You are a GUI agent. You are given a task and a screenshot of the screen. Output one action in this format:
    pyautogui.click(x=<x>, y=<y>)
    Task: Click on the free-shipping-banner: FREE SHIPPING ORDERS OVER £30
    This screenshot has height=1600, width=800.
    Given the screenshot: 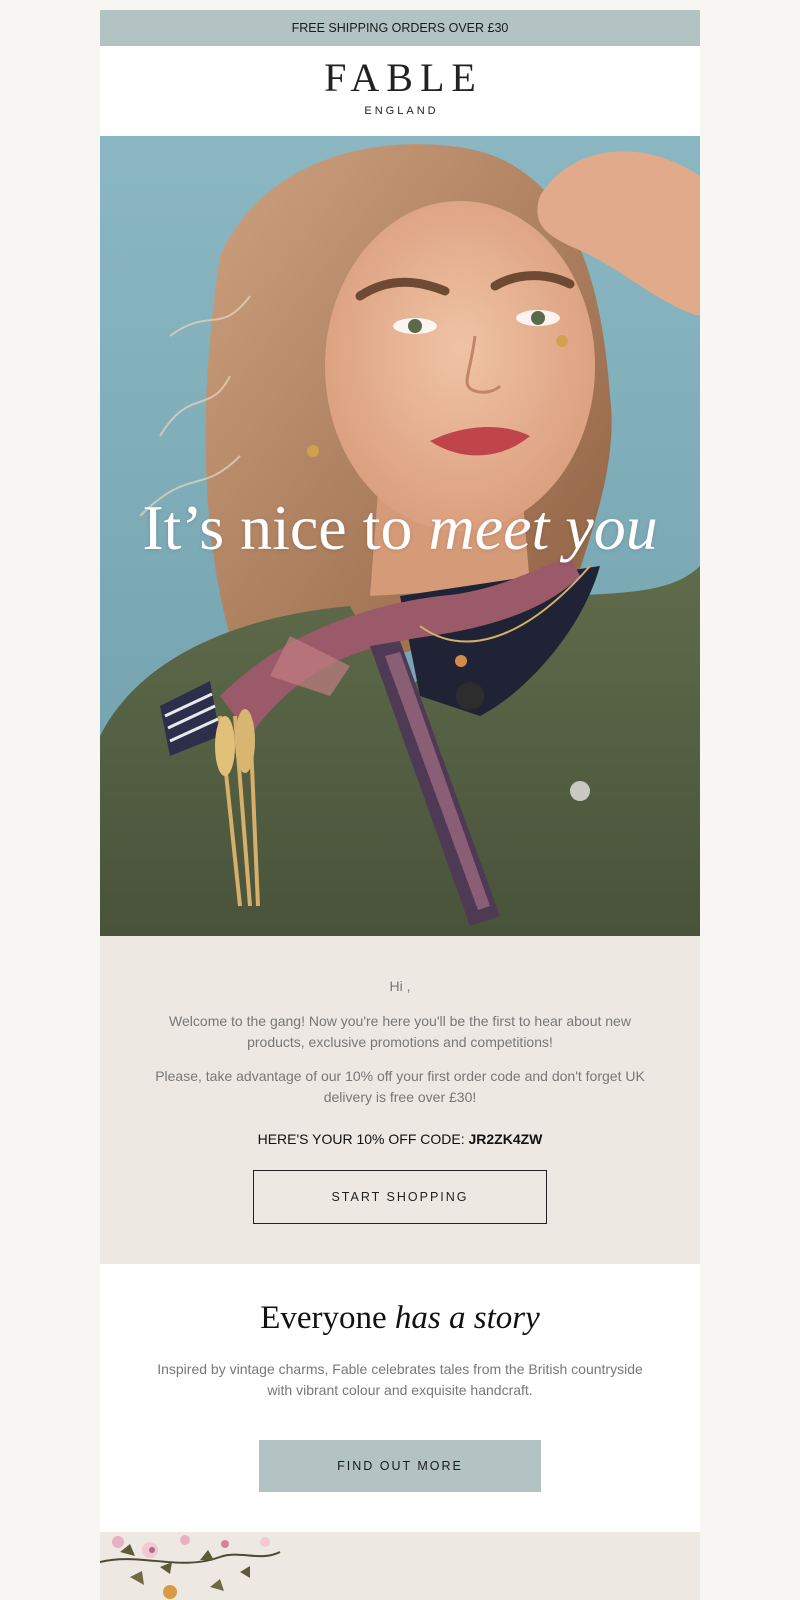 What is the action you would take?
    pyautogui.click(x=400, y=28)
    